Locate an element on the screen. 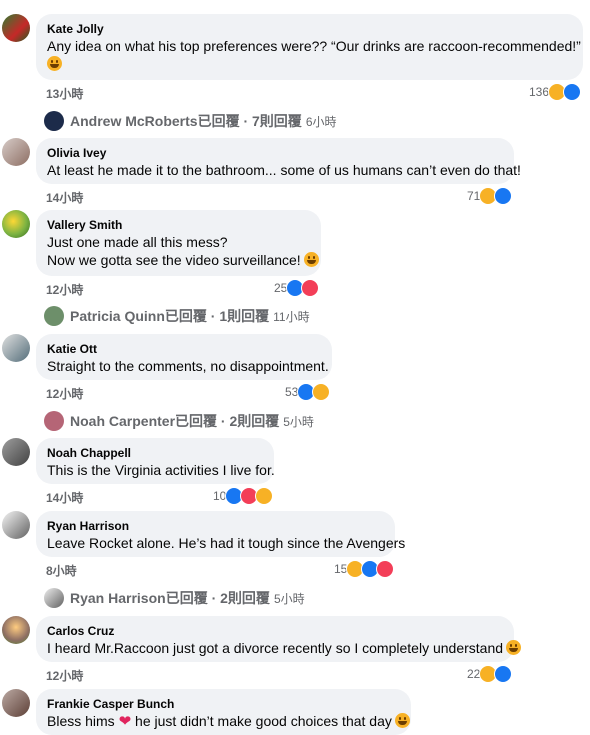 Image resolution: width=590 pixels, height=735 pixels. replies-link: Noah Carpenter已回覆 · 2則回覆 5小時 is located at coordinates (179, 421).